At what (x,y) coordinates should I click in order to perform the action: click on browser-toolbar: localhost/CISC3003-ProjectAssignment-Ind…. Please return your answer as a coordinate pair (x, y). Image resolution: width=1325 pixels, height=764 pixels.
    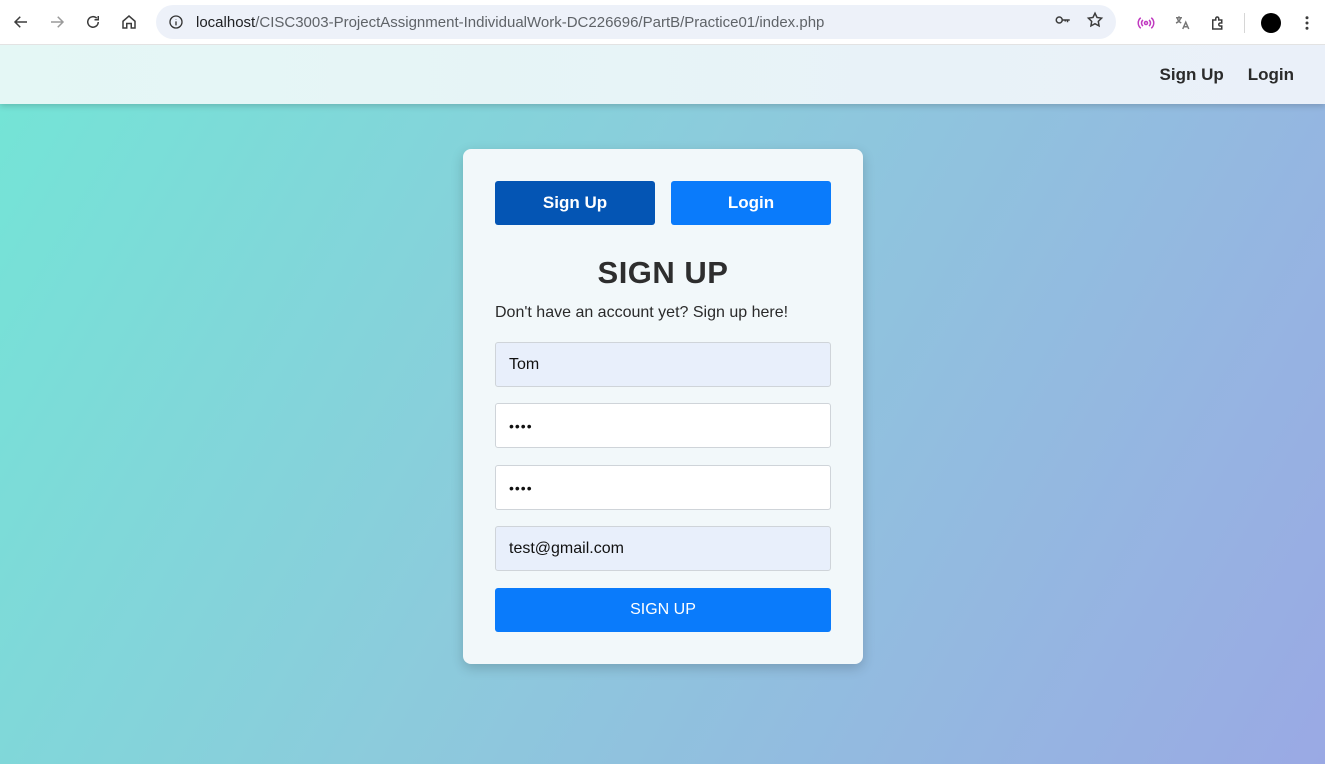
    Looking at the image, I should click on (662, 22).